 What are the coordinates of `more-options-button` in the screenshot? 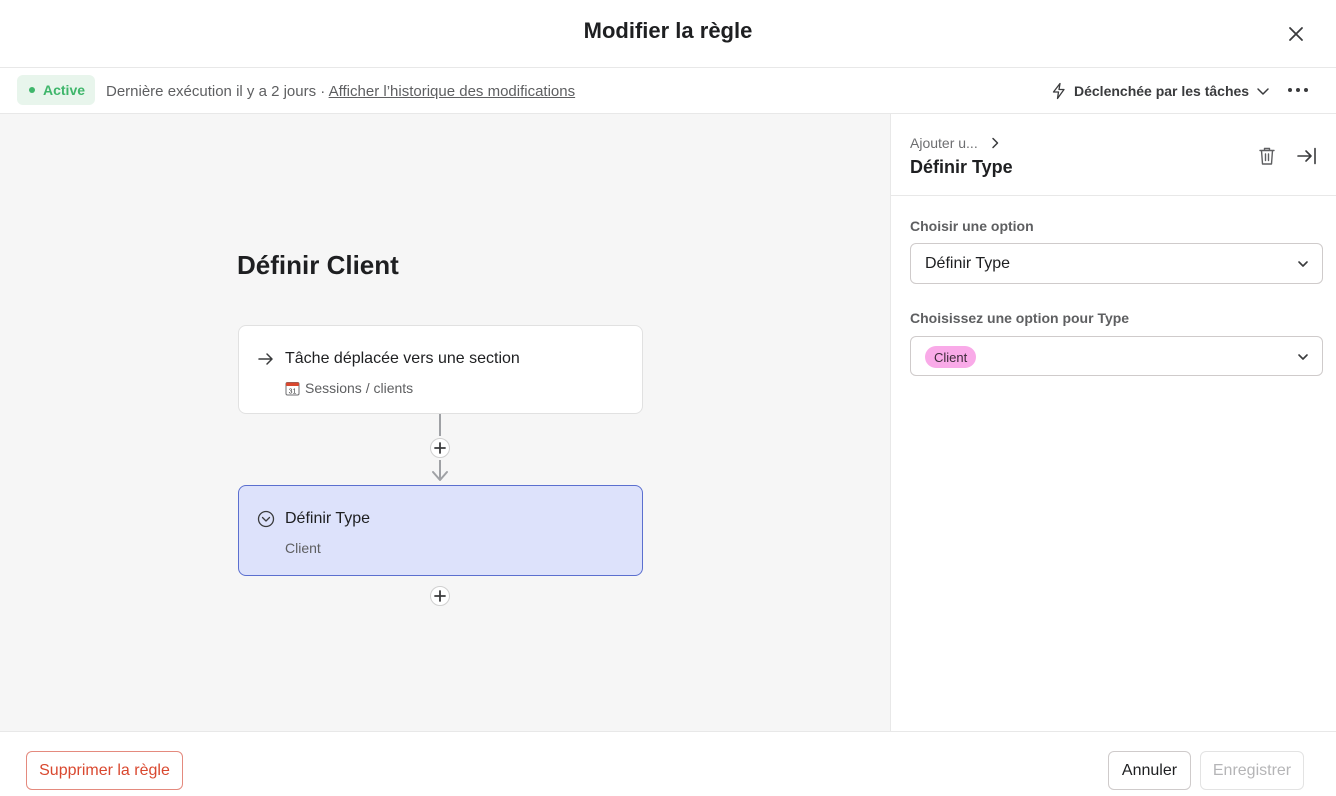 It's located at (1298, 90).